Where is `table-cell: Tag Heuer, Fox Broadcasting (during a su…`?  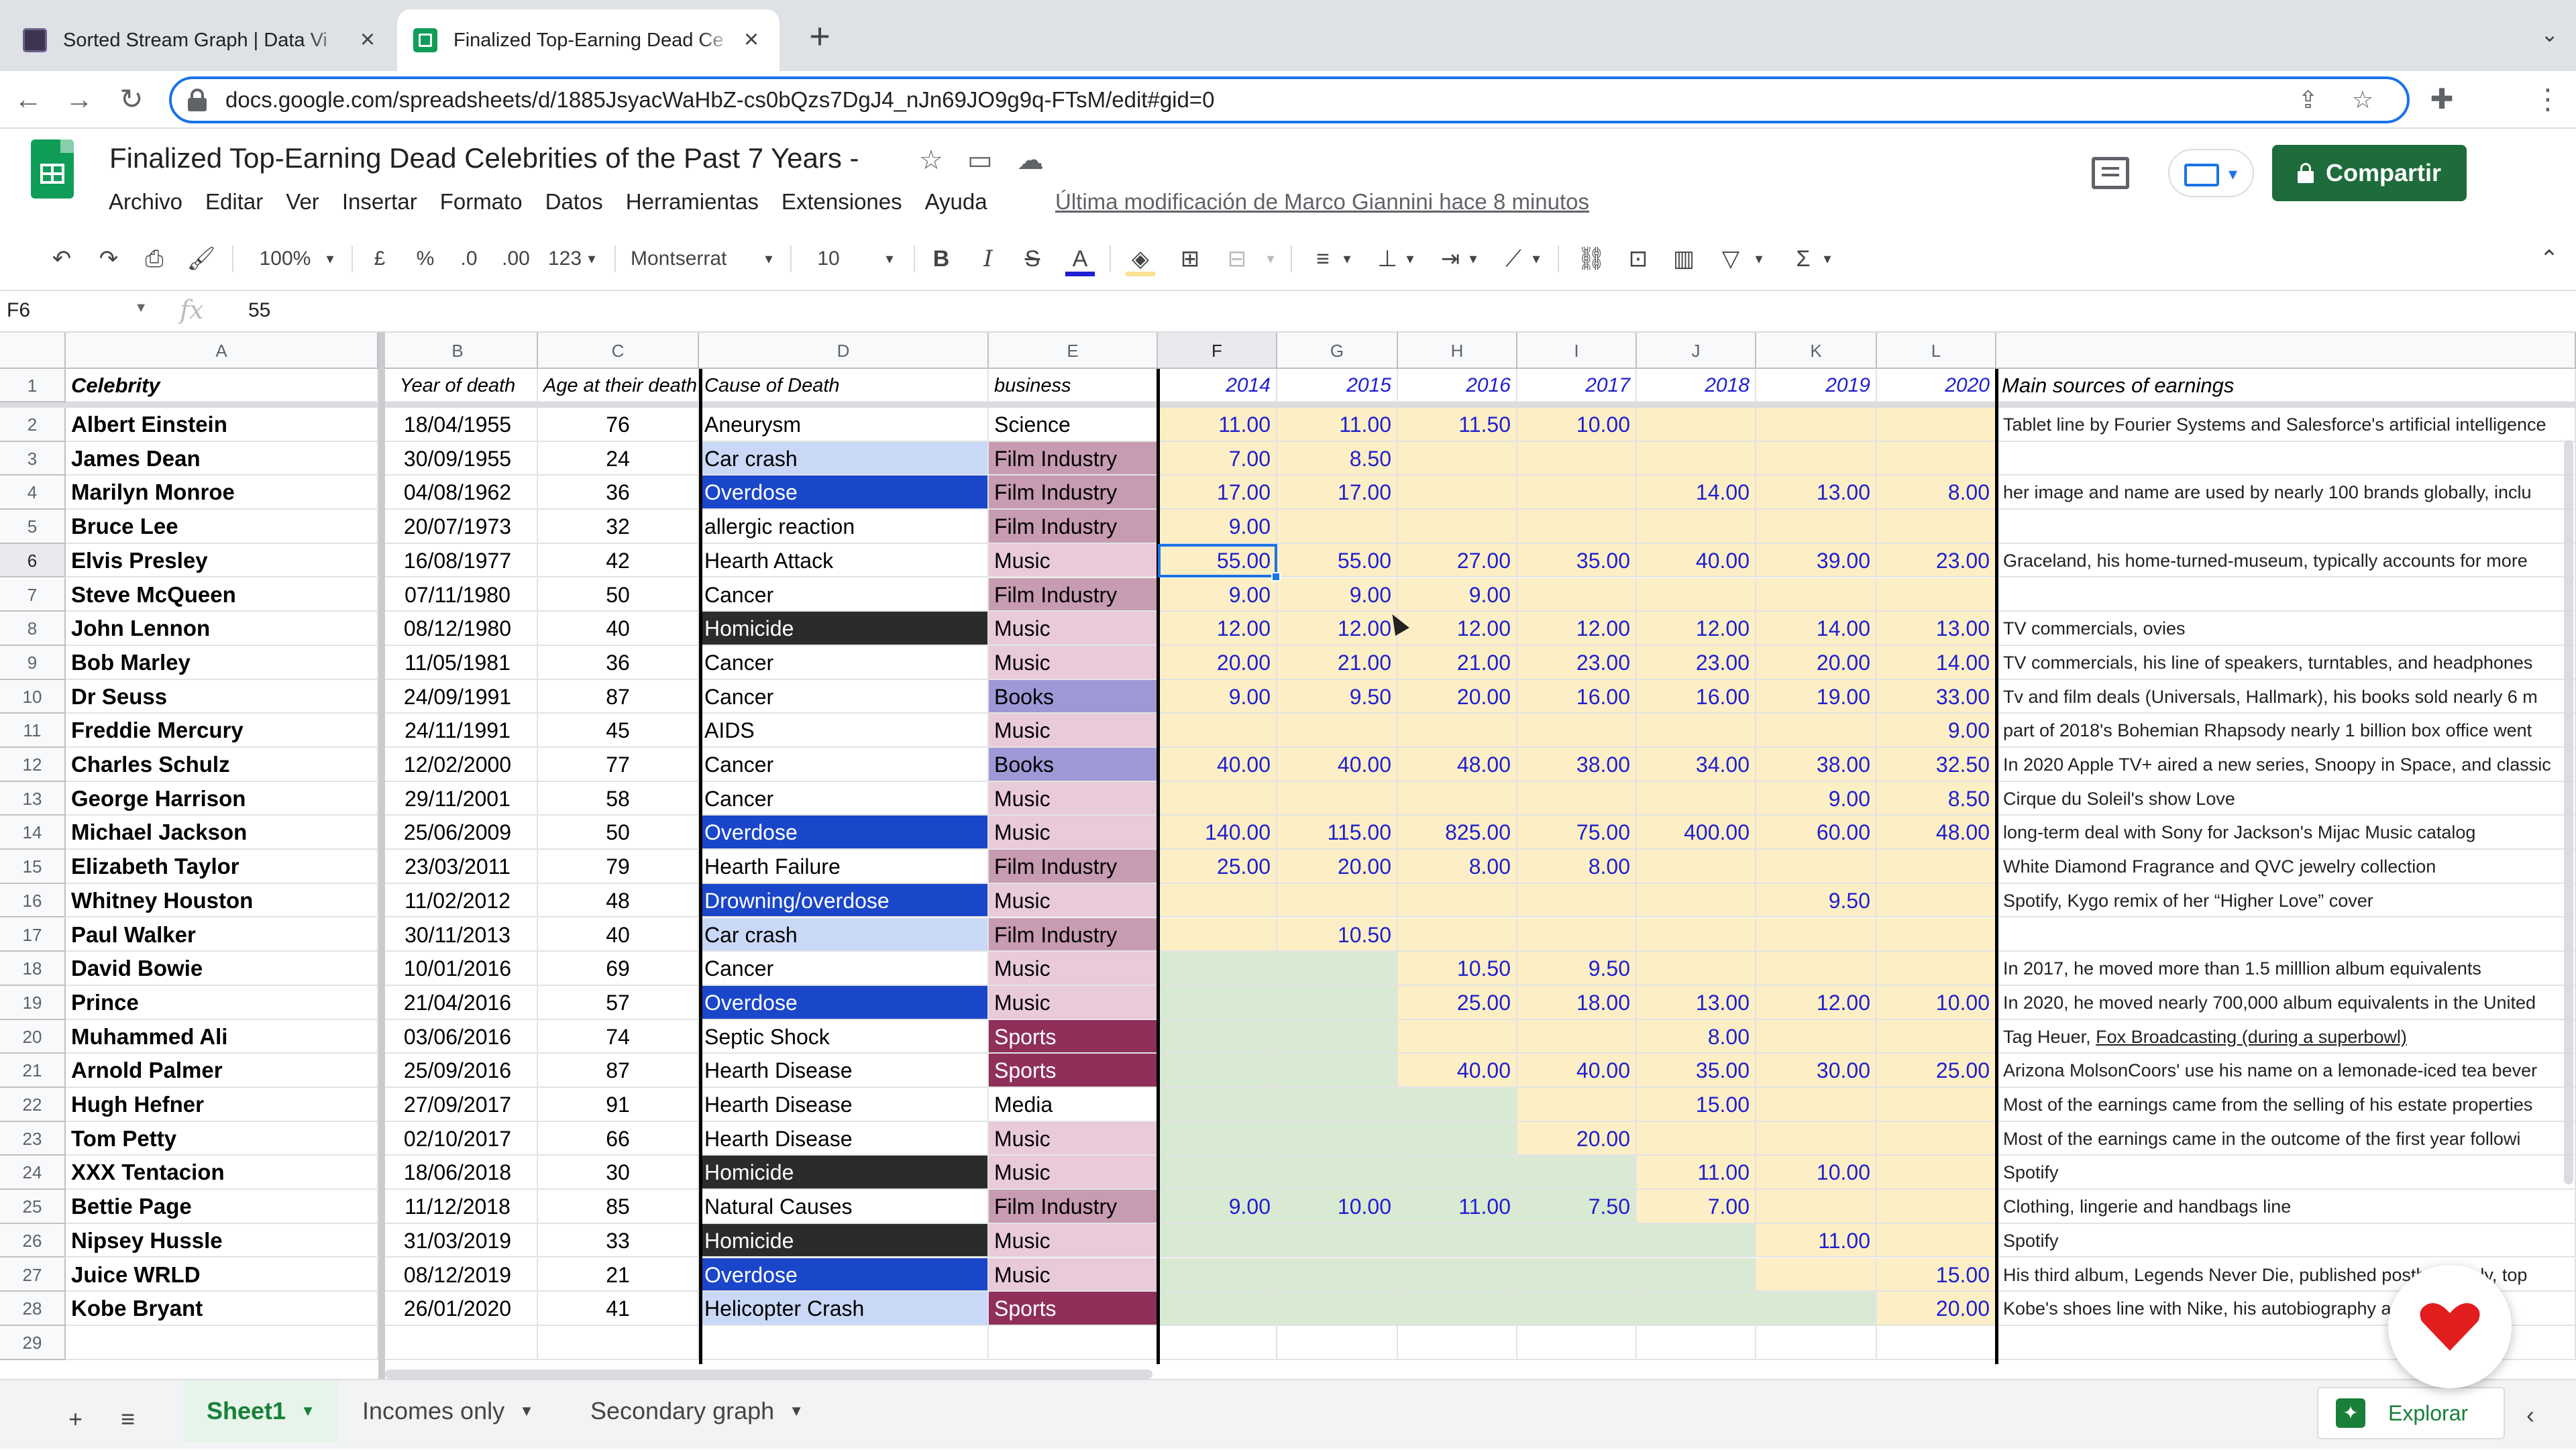
table-cell: Tag Heuer, Fox Broadcasting (during a su… is located at coordinates (2286, 1036).